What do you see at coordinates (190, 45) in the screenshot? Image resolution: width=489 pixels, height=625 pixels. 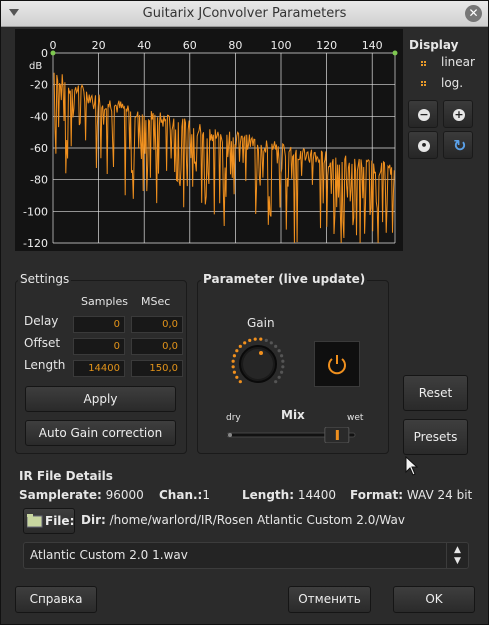 I see `x-tick-label: 60` at bounding box center [190, 45].